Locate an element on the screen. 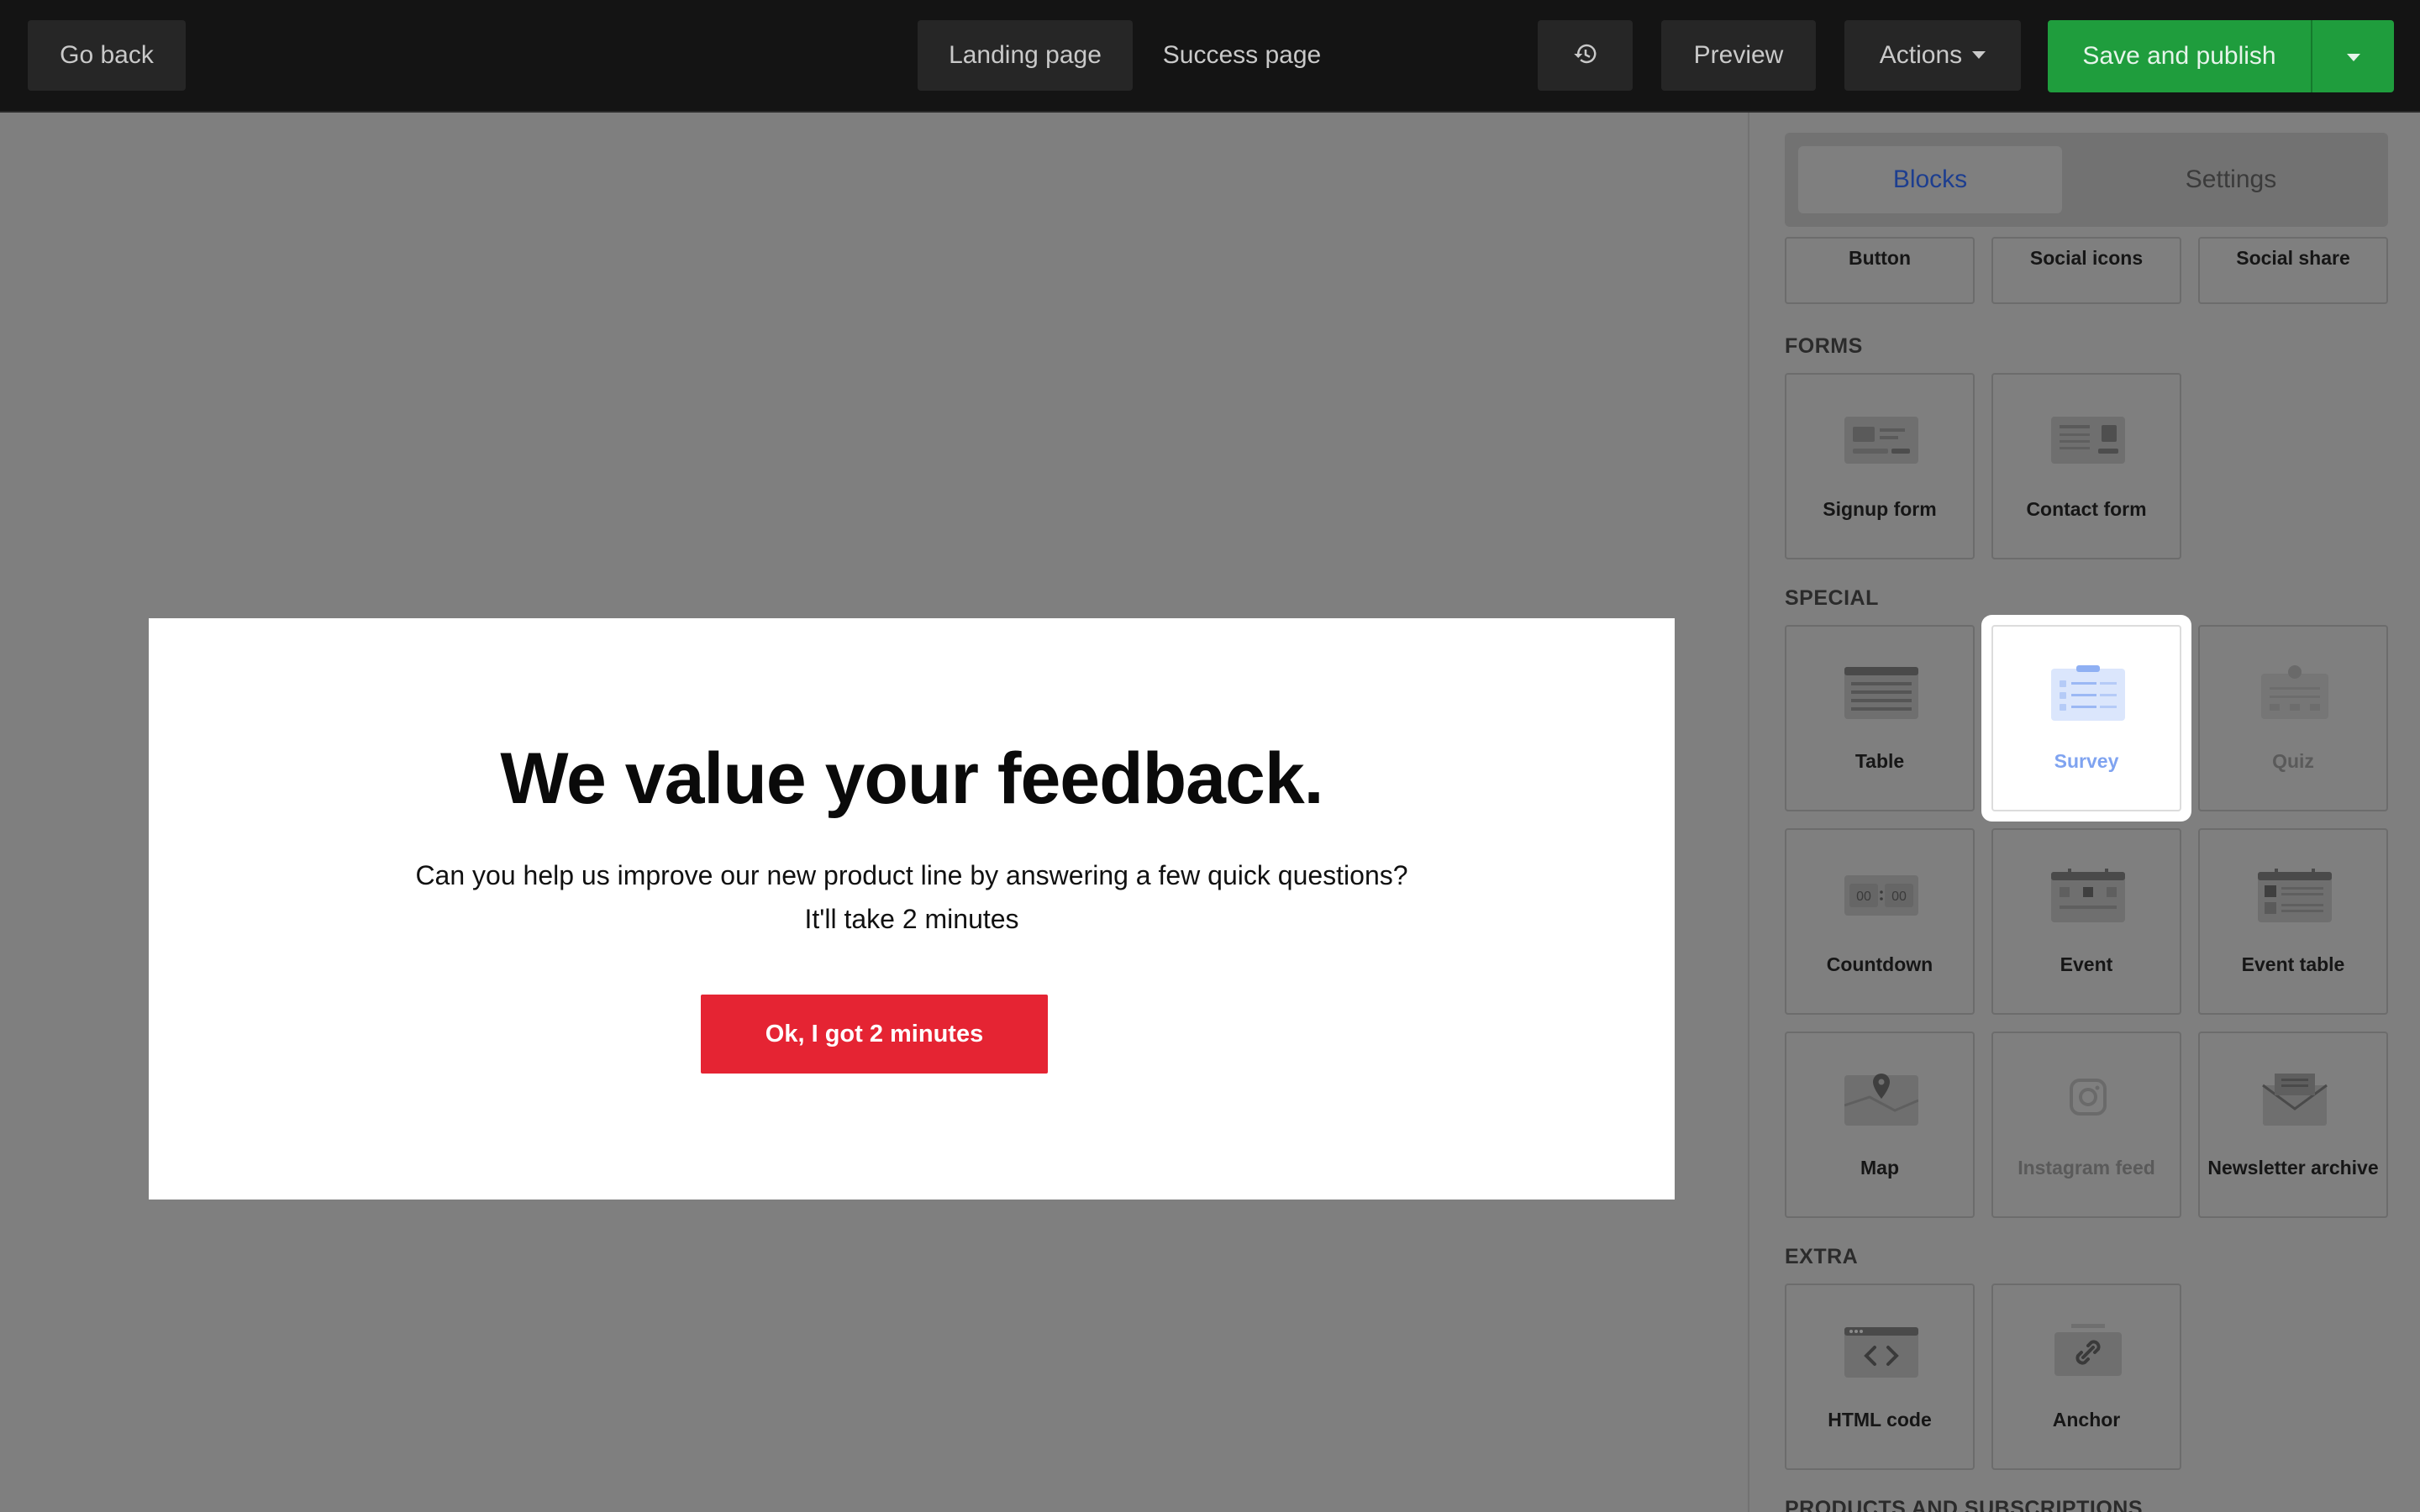  block-instagram-feed: Instagram feed is located at coordinates (2086, 1125).